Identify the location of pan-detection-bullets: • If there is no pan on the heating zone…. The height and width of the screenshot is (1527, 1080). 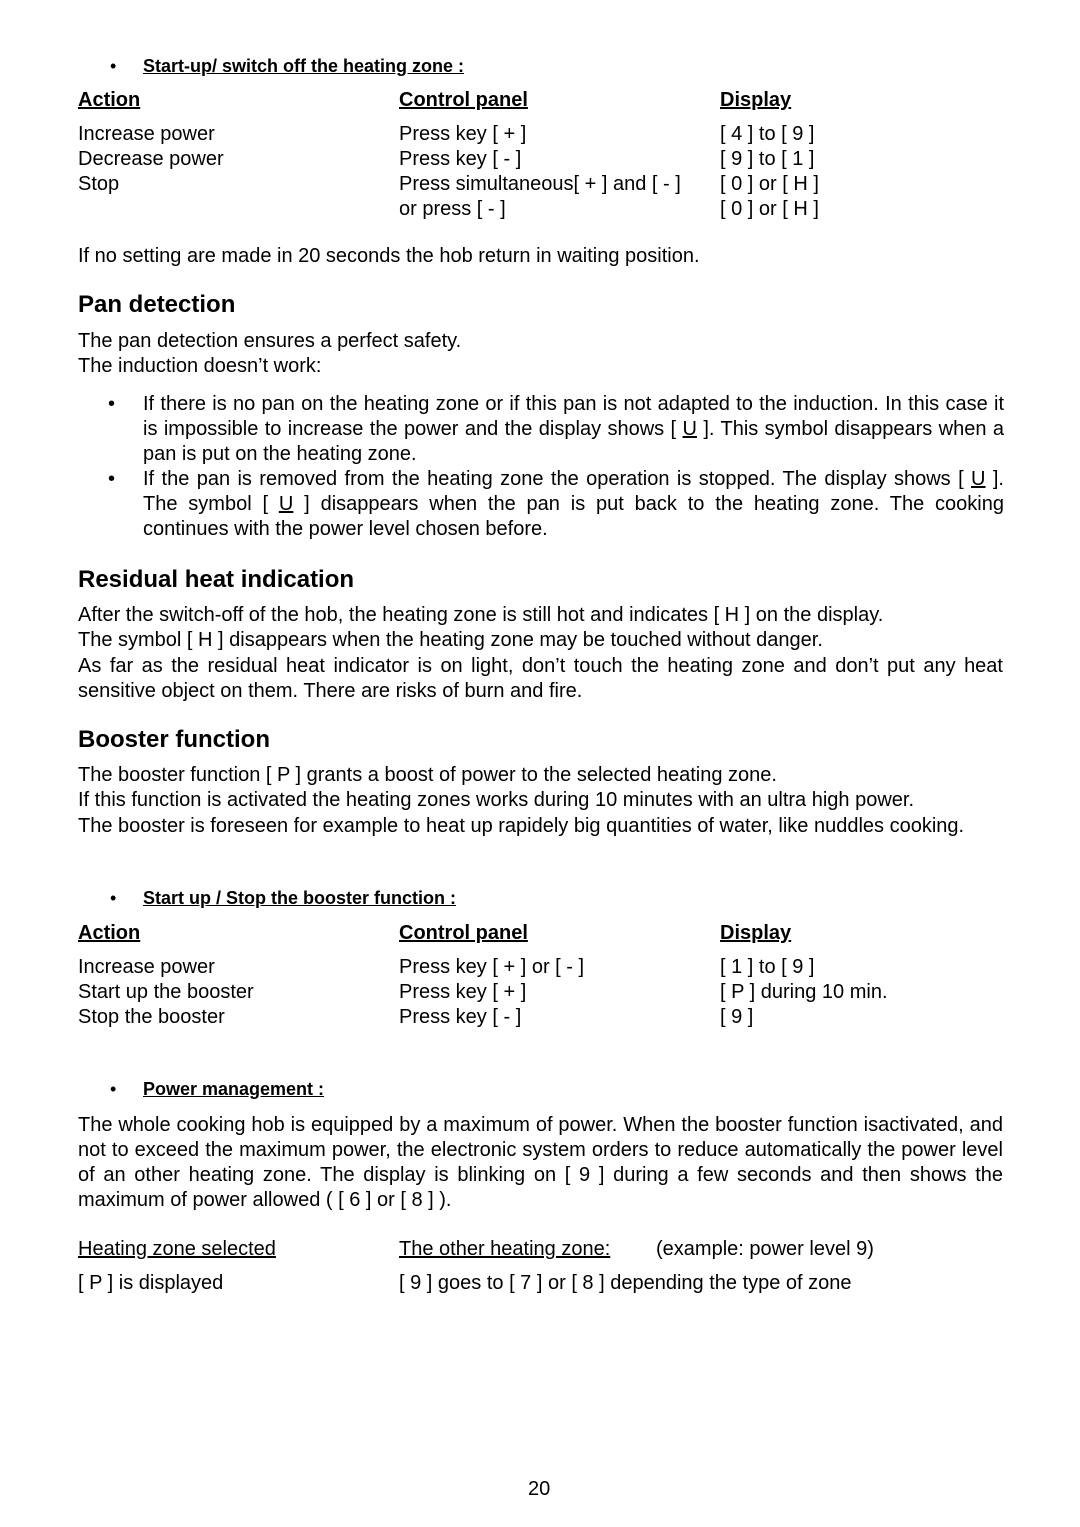
(556, 467).